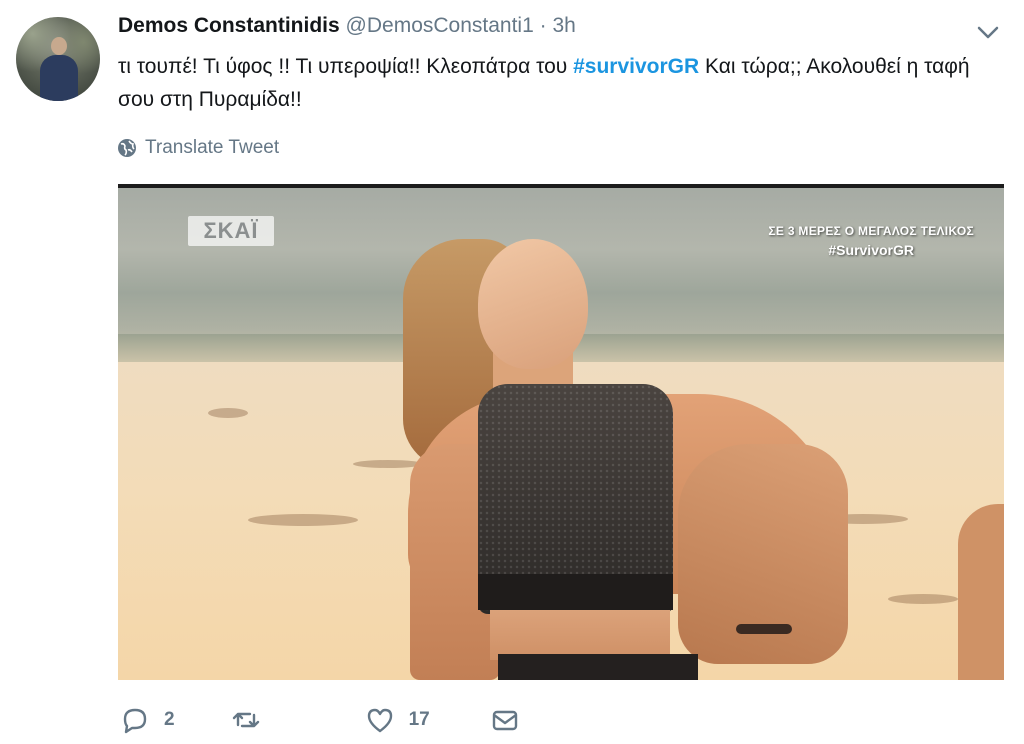 This screenshot has width=1024, height=744. I want to click on avatar-head, so click(59, 46).